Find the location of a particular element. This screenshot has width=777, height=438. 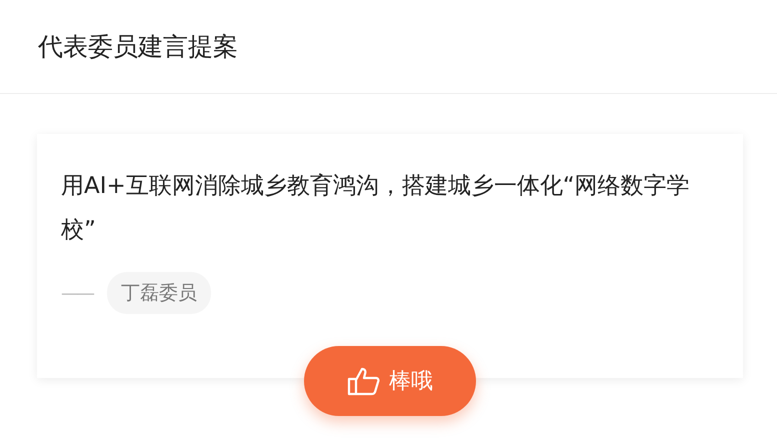

dash: —— is located at coordinates (77, 293).